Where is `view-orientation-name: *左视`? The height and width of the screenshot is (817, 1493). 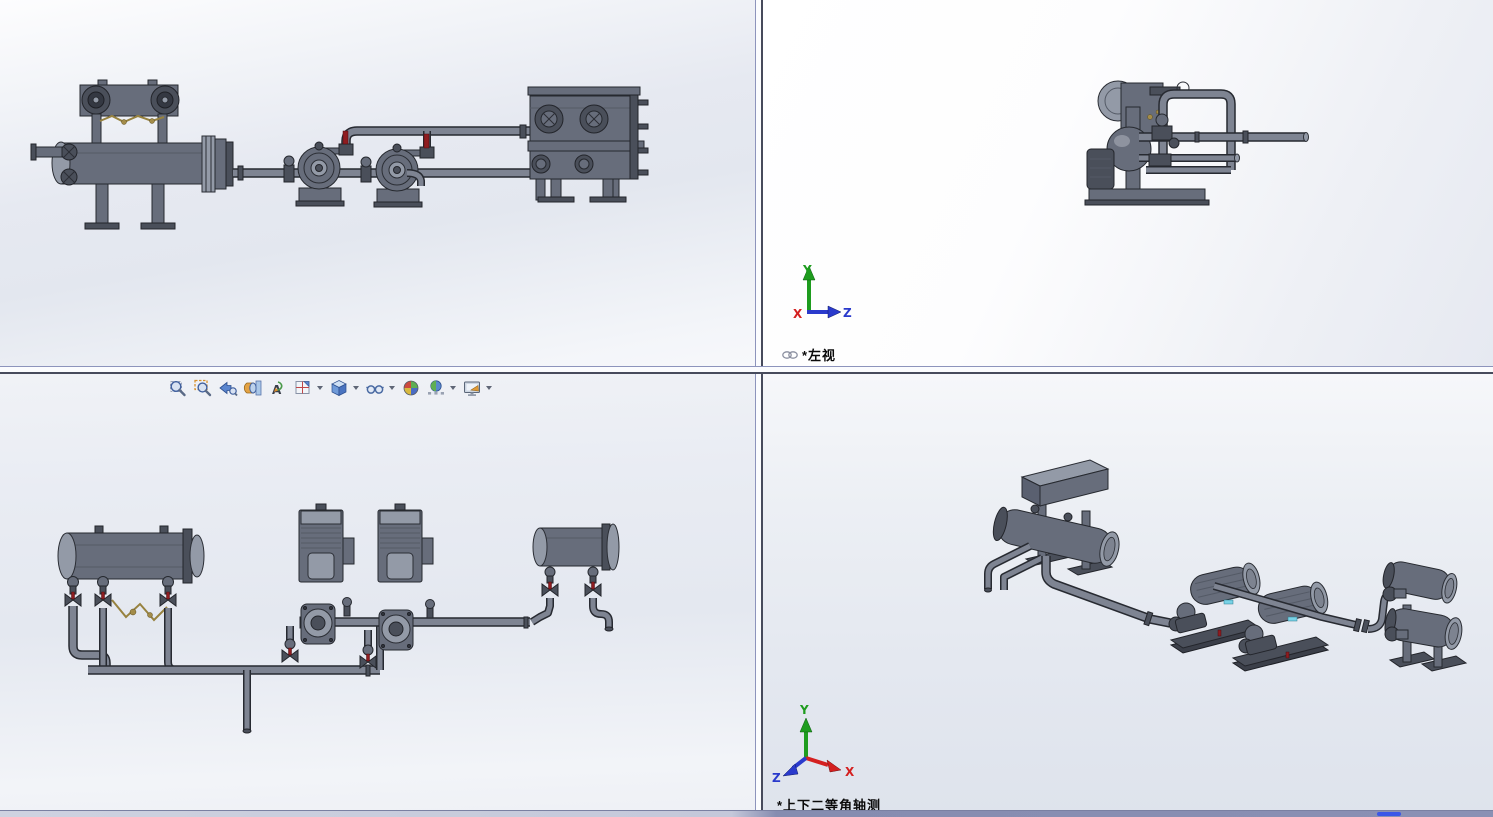
view-orientation-name: *左视 is located at coordinates (819, 355).